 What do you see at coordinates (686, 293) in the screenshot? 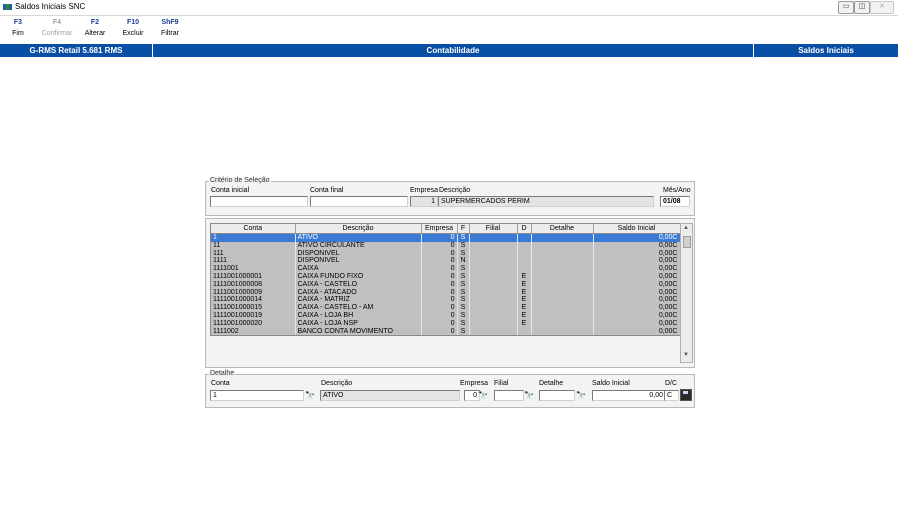
I see `grid-scrollbar: ▲ ▼` at bounding box center [686, 293].